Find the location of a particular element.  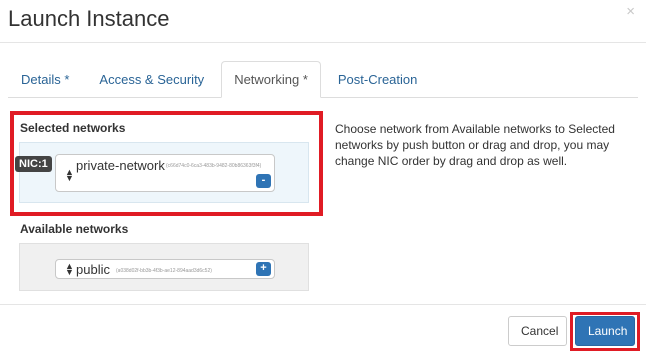

close-icon: × is located at coordinates (630, 11).